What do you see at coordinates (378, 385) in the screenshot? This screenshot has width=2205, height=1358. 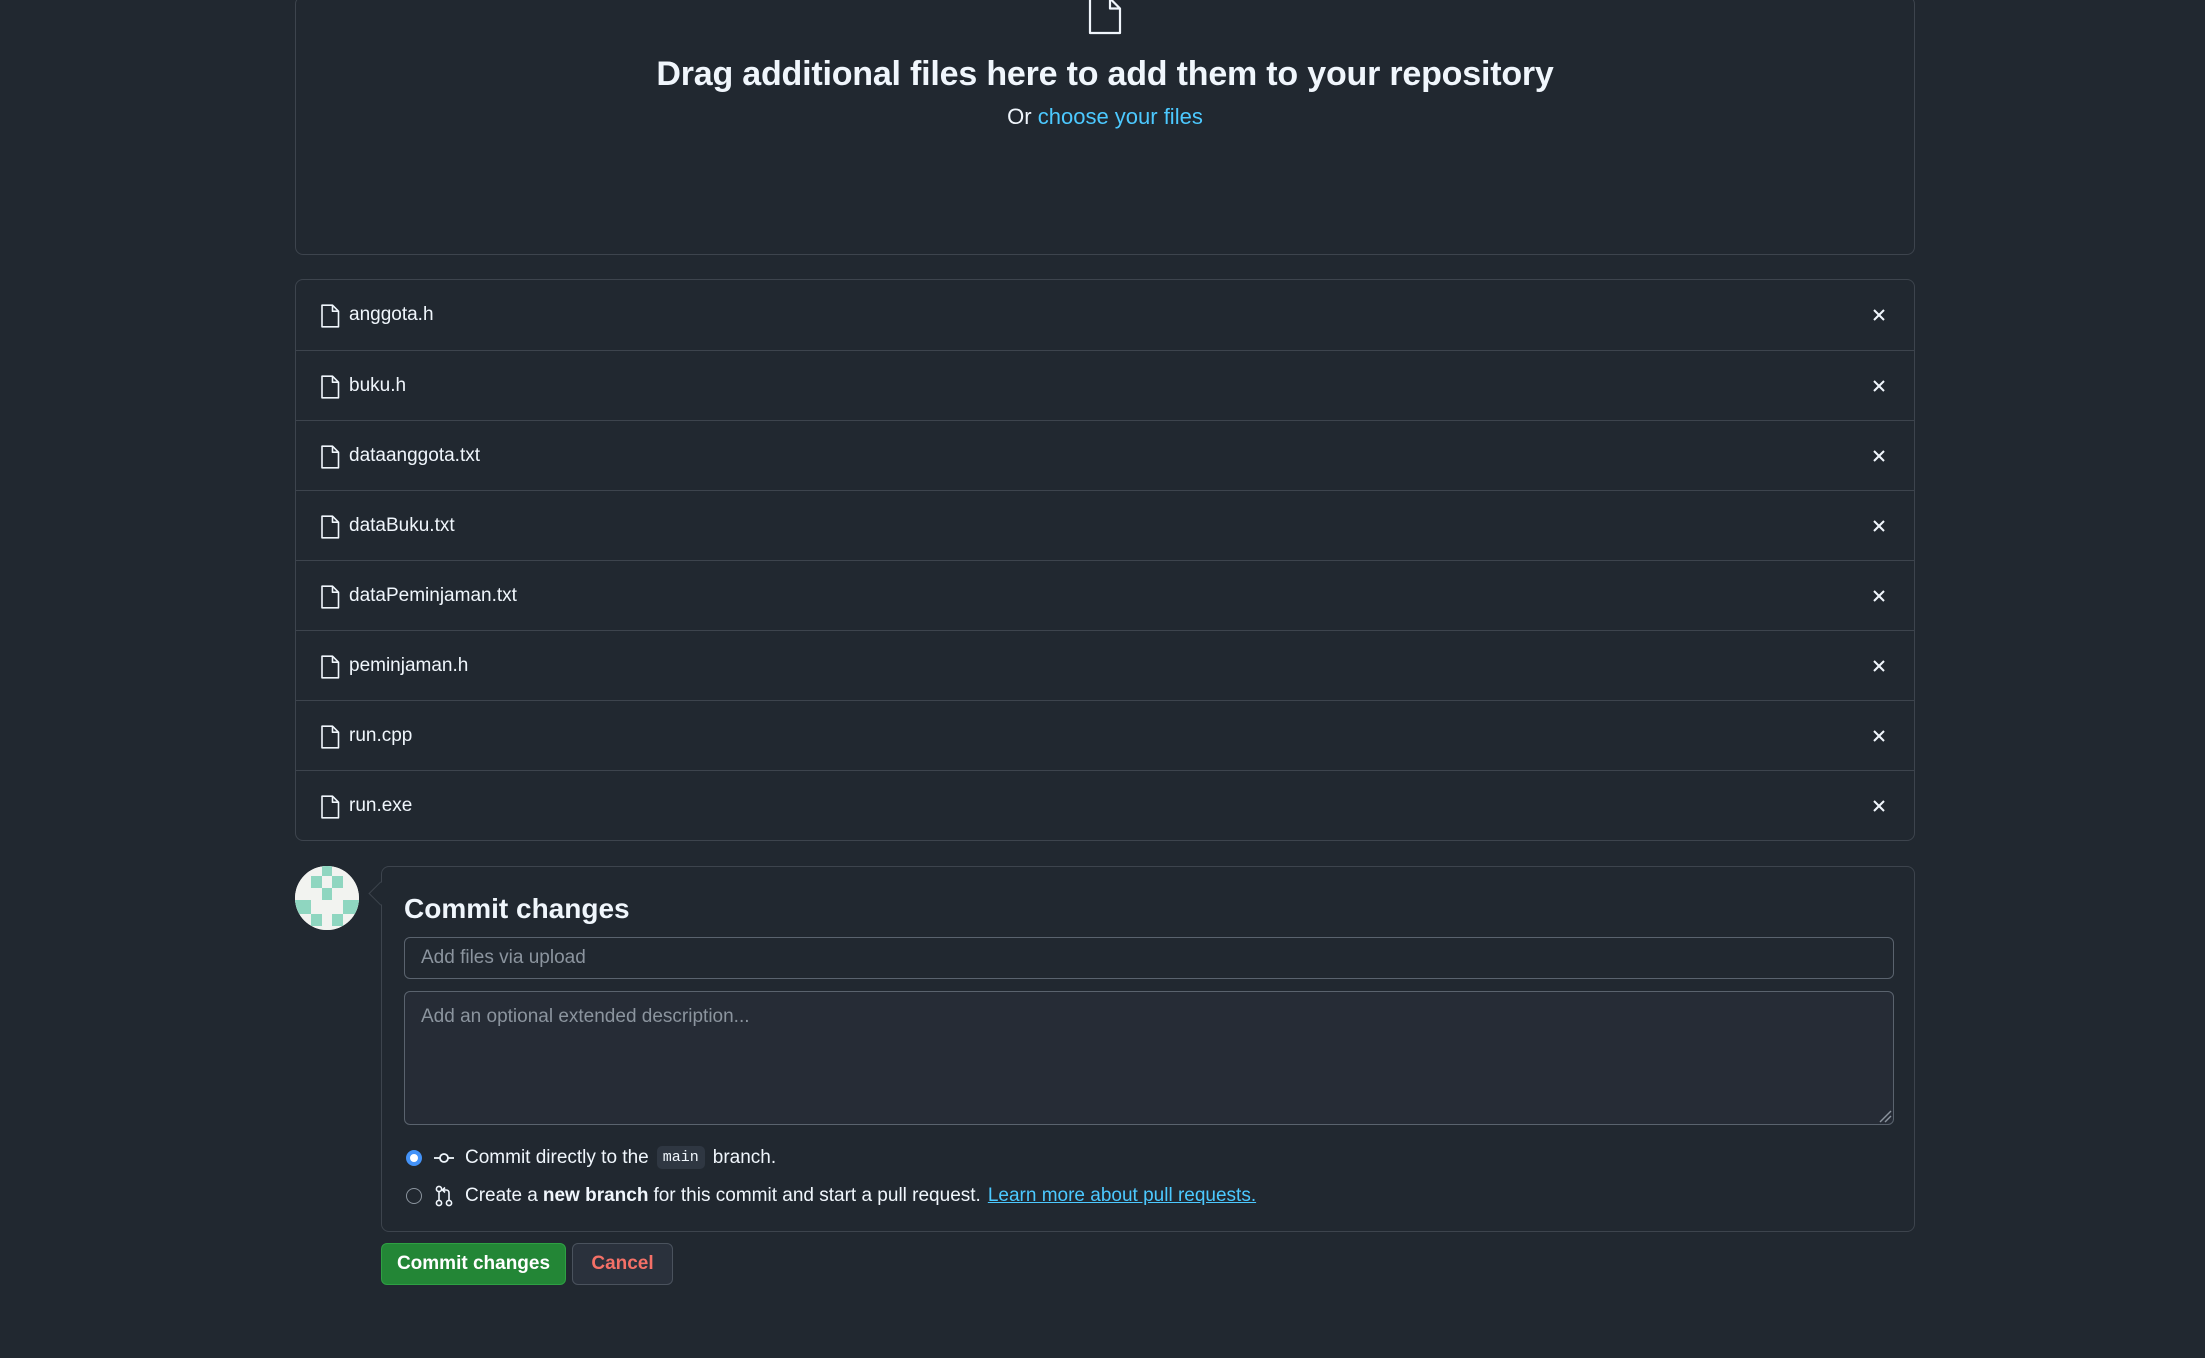 I see `file-name: buku.h` at bounding box center [378, 385].